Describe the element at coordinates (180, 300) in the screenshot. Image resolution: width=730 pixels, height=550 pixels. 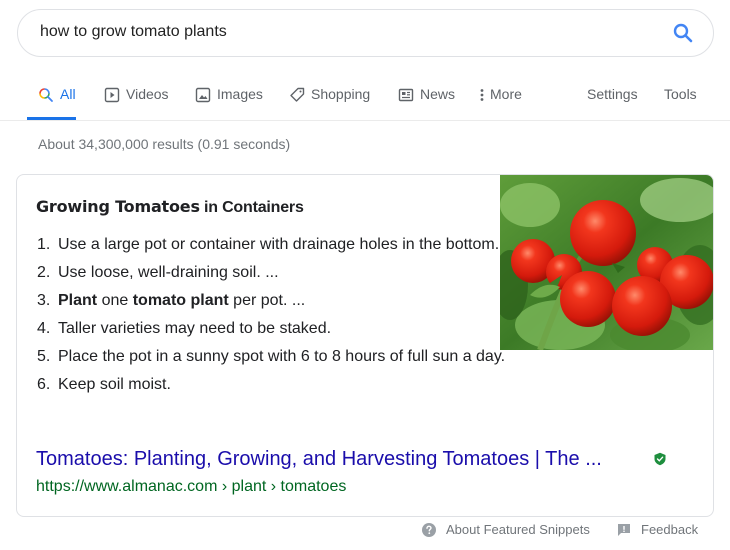
I see `step-text-bold: tomato plant` at that location.